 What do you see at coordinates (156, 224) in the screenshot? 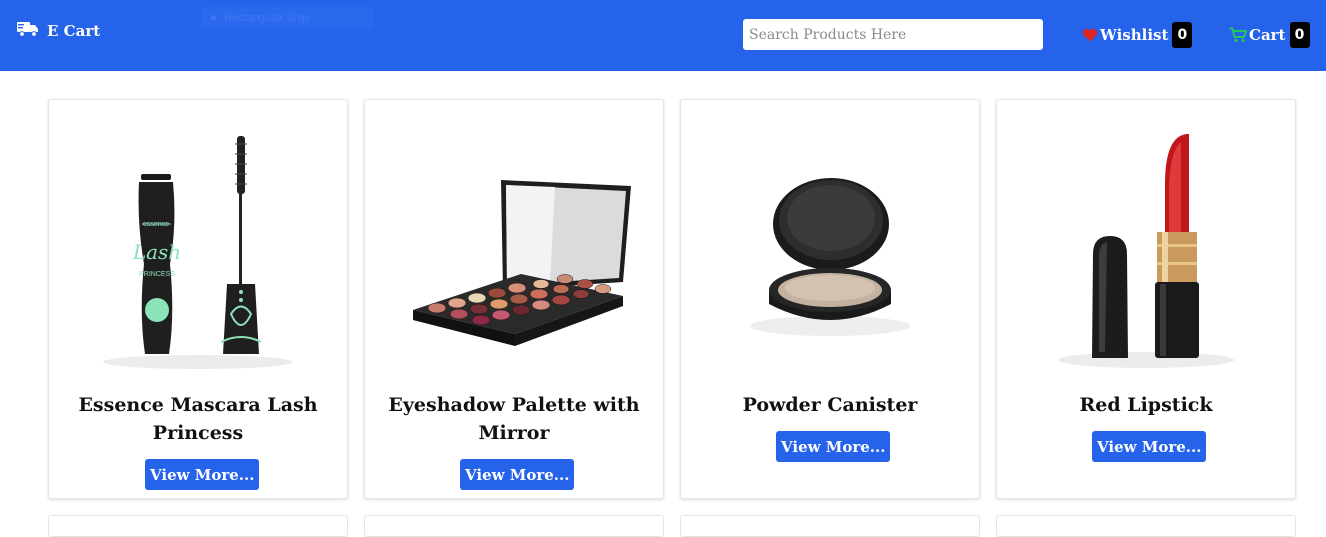
I see `svg-text: essence` at bounding box center [156, 224].